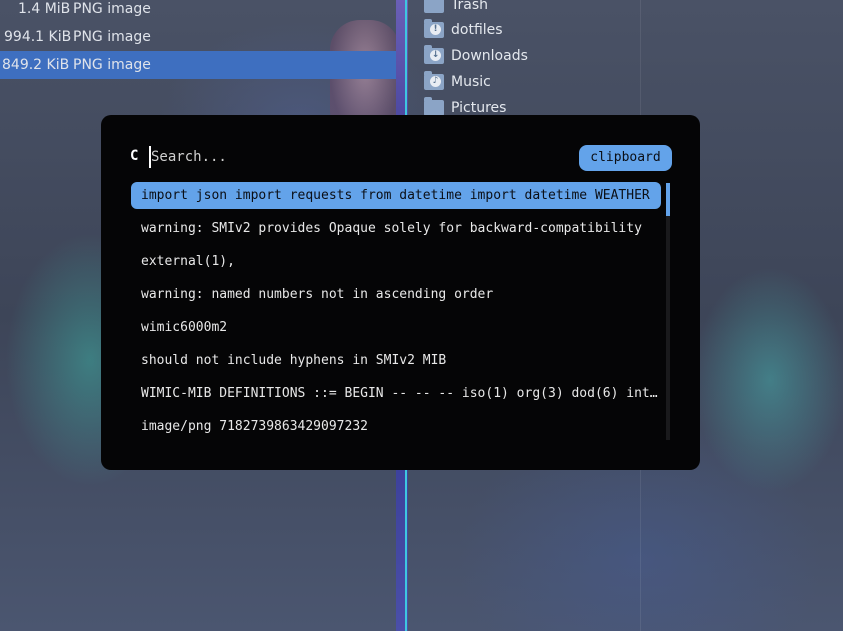 The image size is (843, 631). What do you see at coordinates (489, 56) in the screenshot?
I see `place-label: Downloads` at bounding box center [489, 56].